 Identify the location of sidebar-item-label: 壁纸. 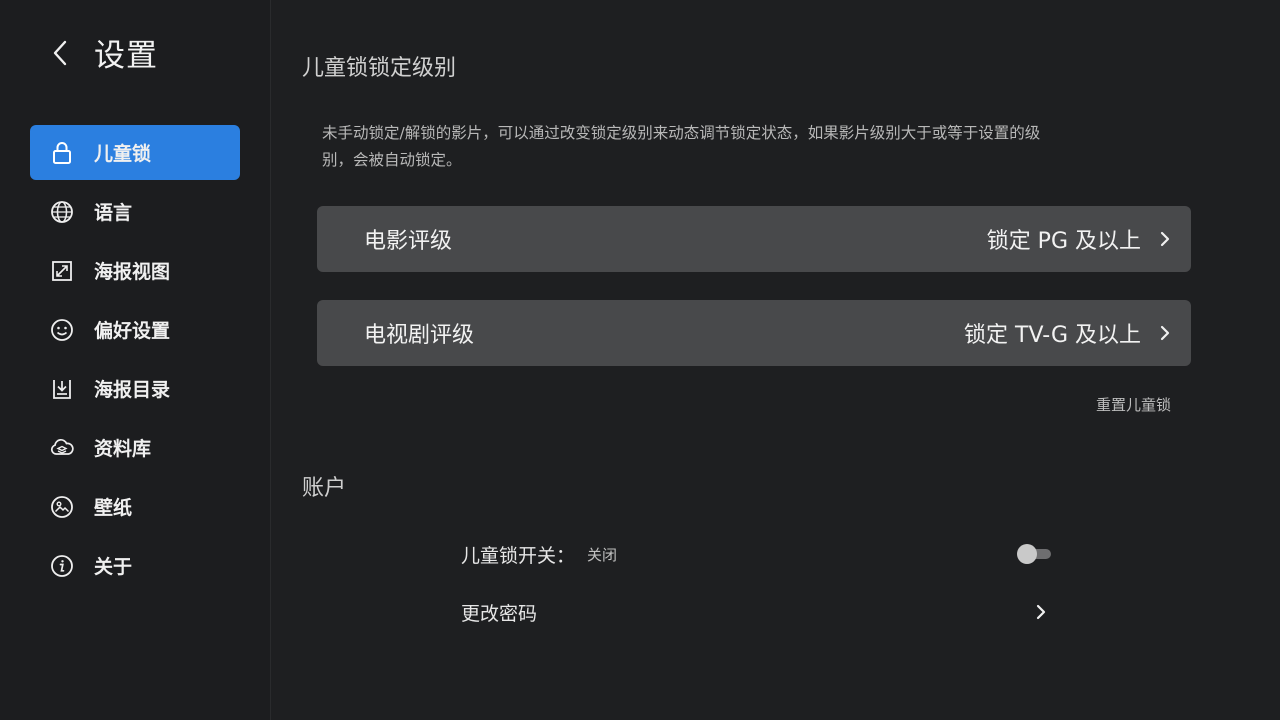
(113, 508).